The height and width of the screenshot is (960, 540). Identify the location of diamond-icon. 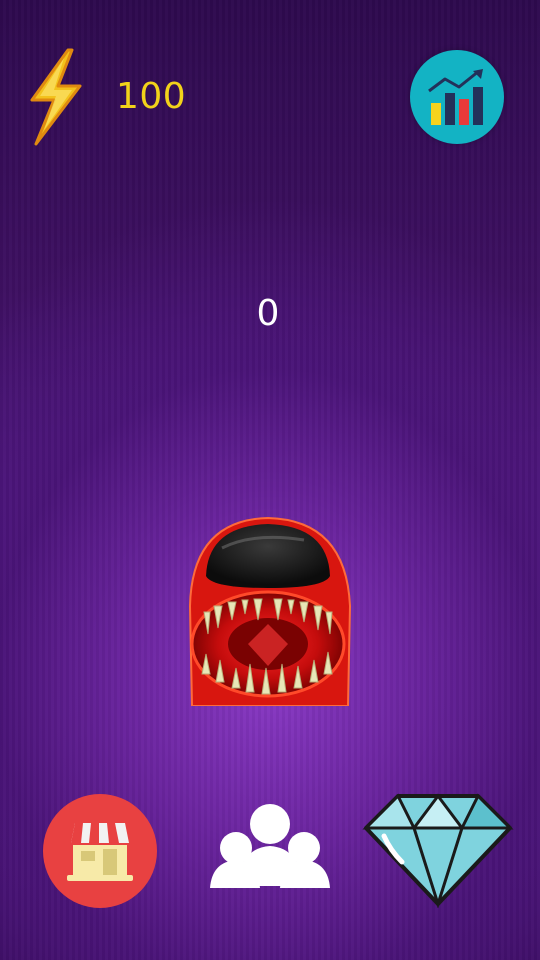
(438, 851).